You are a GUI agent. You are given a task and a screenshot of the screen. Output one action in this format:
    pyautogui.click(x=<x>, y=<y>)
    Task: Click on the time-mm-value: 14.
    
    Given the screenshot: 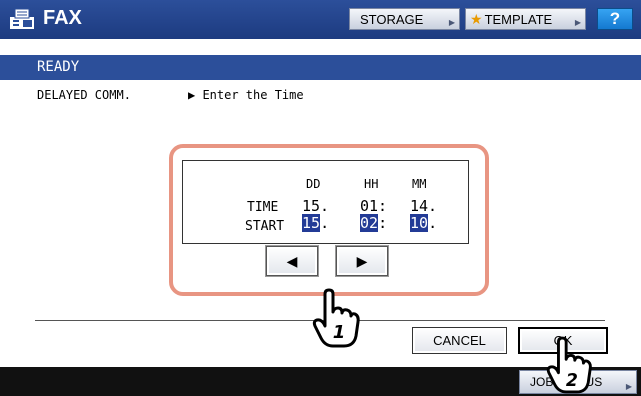 What is the action you would take?
    pyautogui.click(x=424, y=206)
    